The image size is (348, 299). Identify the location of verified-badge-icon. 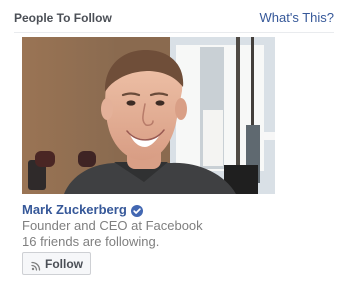
(136, 210).